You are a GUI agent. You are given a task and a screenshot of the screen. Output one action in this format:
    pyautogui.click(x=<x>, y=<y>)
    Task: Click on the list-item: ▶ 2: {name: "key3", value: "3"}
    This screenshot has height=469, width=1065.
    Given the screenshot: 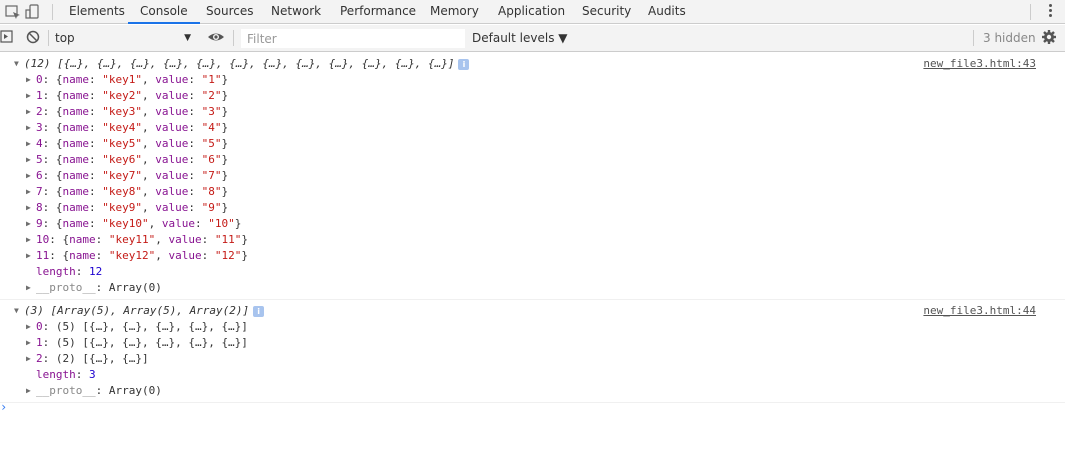 What is the action you would take?
    pyautogui.click(x=532, y=112)
    